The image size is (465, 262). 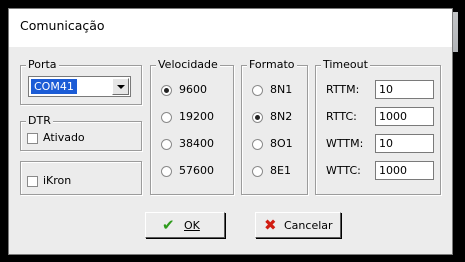 I want to click on porta-selected-value: COM41, so click(x=54, y=86).